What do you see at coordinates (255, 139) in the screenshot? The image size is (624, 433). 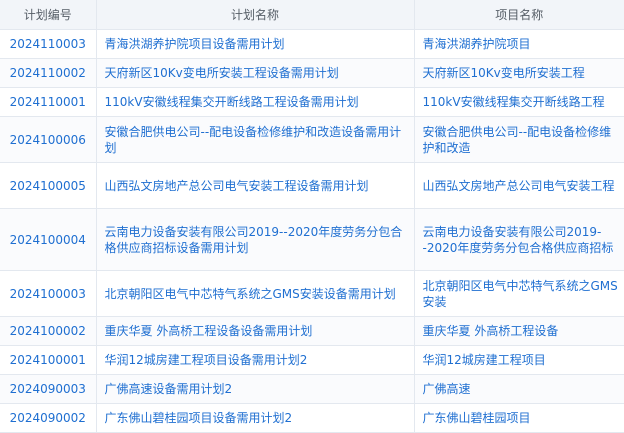 I see `plan-name-cell: 安徽合肥供电公司--配电设备检修维护和改造设备需用计划` at bounding box center [255, 139].